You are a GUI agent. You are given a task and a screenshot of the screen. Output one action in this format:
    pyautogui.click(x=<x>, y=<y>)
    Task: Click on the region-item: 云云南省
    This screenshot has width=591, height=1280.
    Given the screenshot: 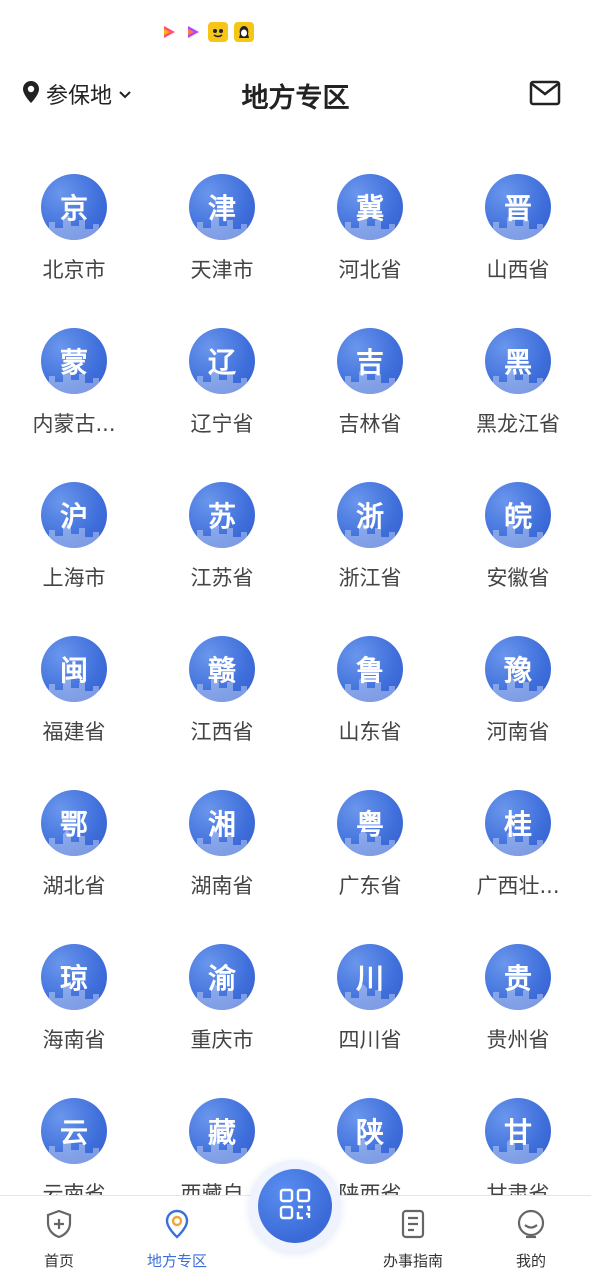 What is the action you would take?
    pyautogui.click(x=74, y=1137)
    